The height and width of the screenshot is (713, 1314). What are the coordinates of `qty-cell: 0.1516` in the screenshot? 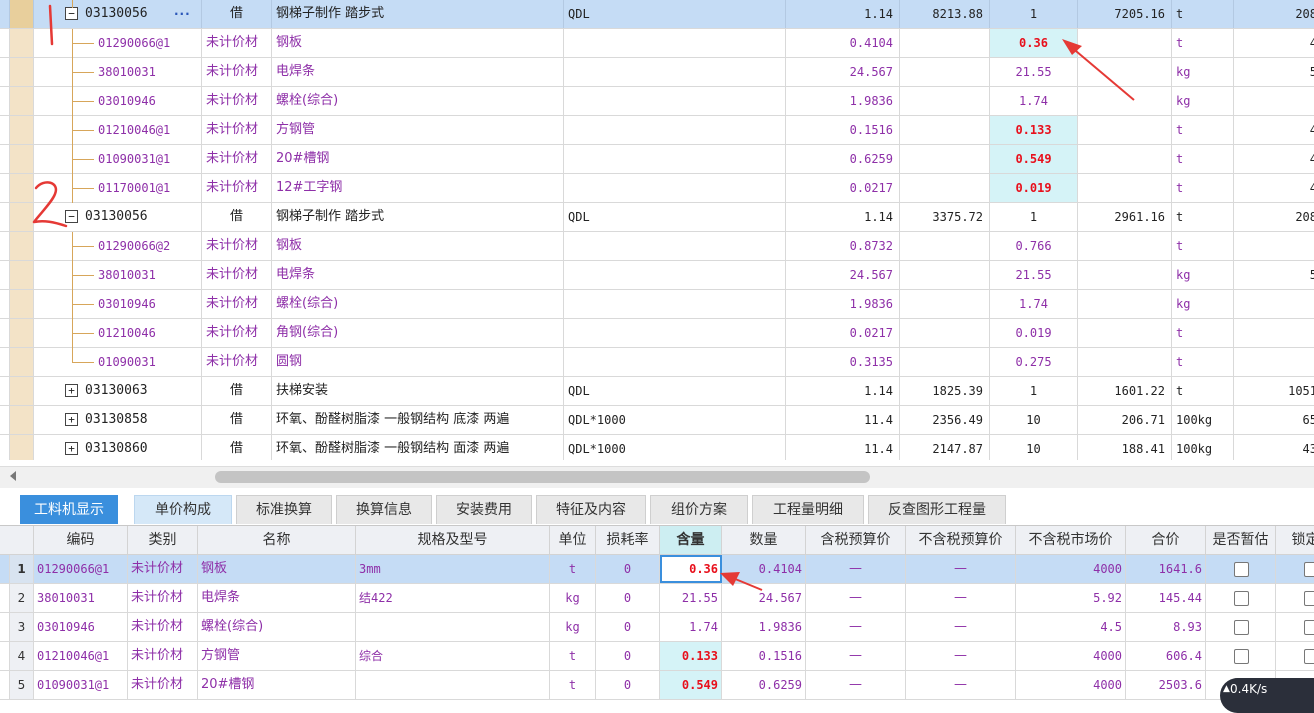 It's located at (764, 656).